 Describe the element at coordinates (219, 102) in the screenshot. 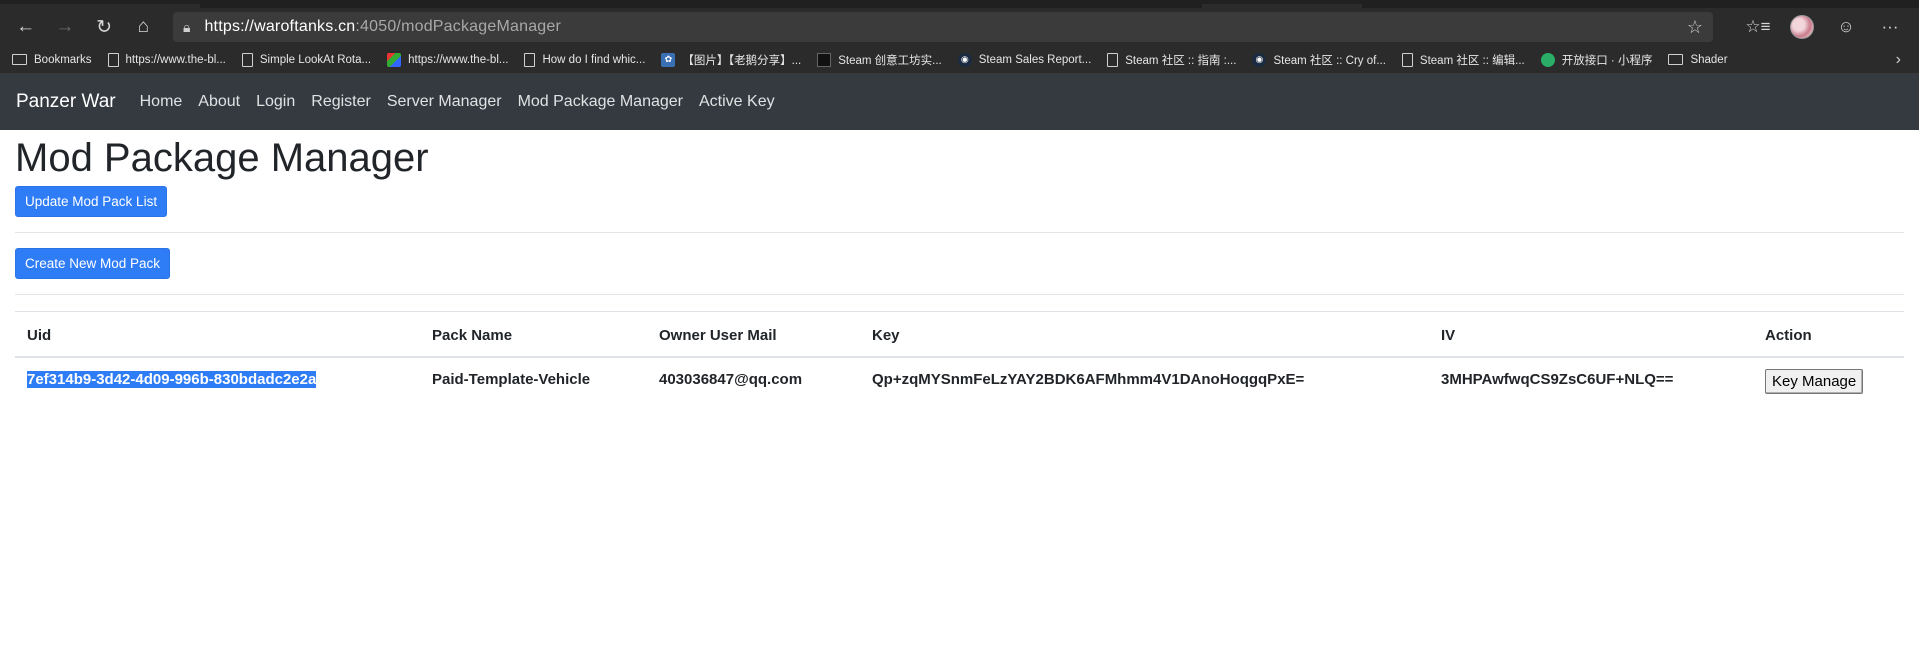

I see `nav-link-about: About` at that location.